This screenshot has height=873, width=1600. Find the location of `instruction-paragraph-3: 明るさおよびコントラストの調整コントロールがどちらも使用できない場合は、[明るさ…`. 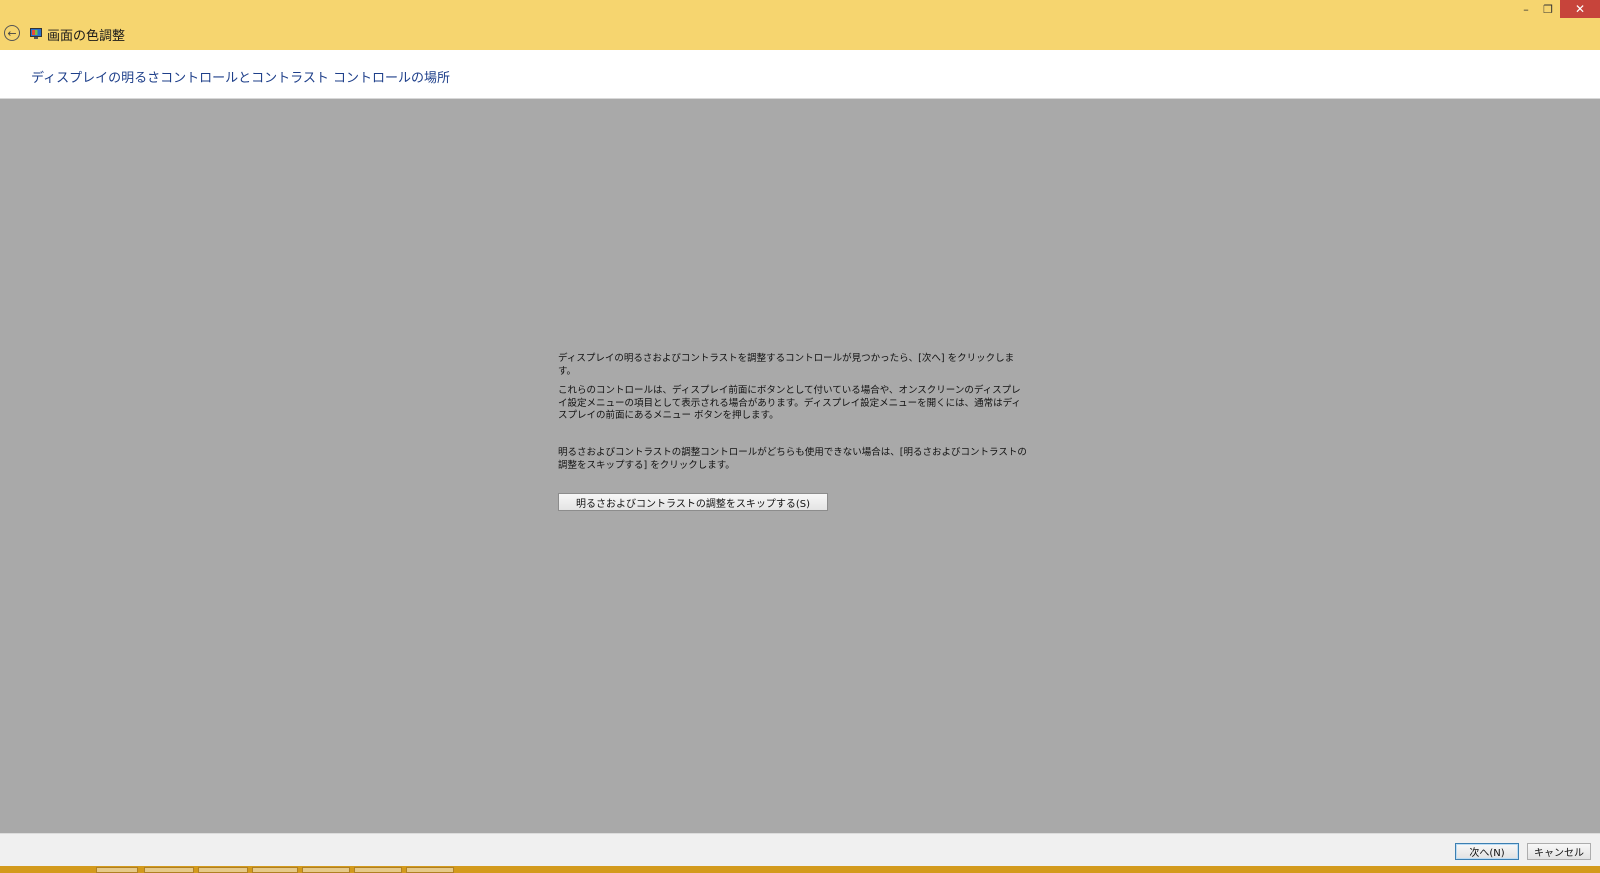

instruction-paragraph-3: 明るさおよびコントラストの調整コントロールがどちらも使用できない場合は、[明るさ… is located at coordinates (792, 459).